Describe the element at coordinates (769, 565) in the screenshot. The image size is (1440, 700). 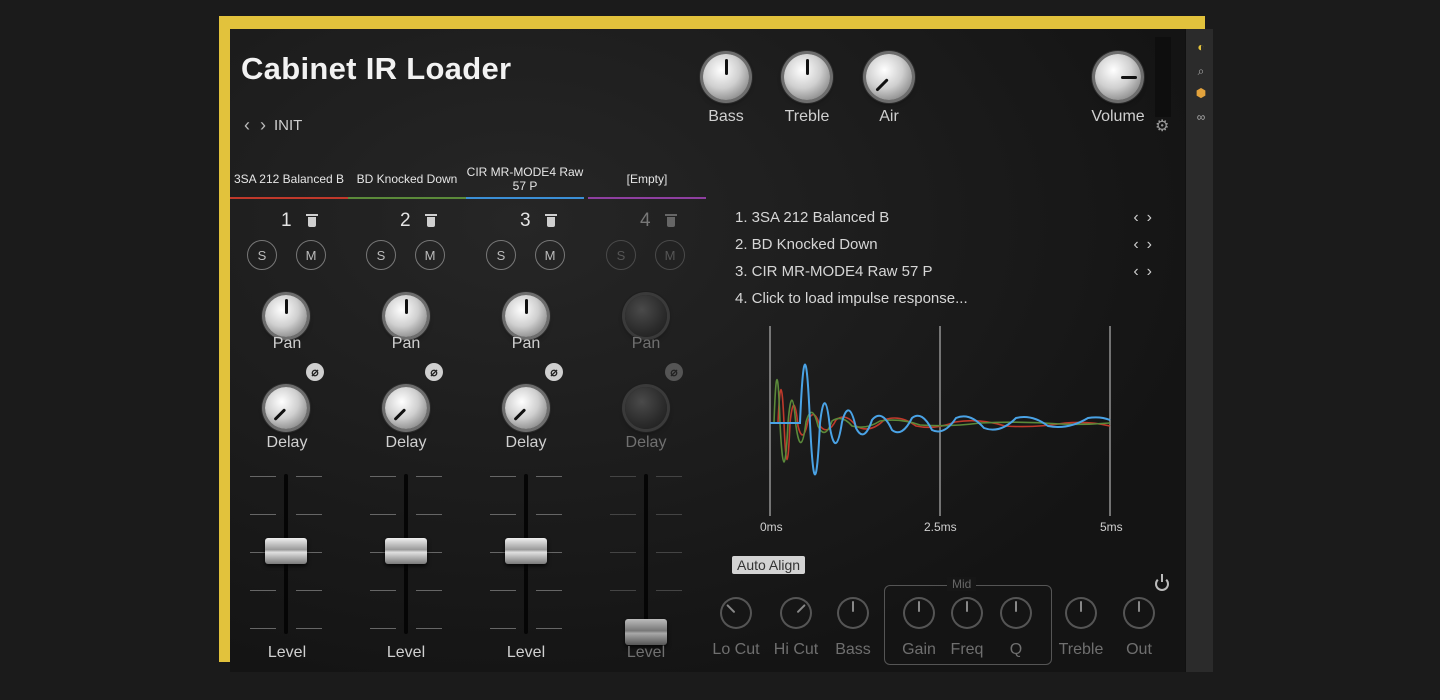
I see `auto-align-button: Auto Align` at that location.